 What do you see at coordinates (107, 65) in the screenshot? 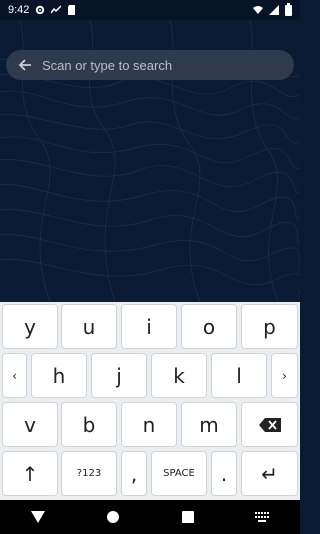
I see `search-placeholder: Scan or type to search` at bounding box center [107, 65].